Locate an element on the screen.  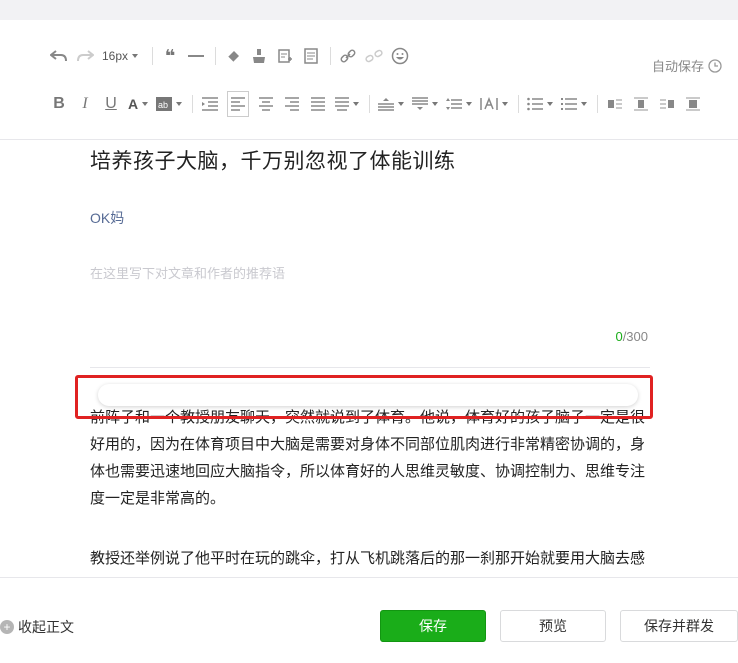
save-and-publish-button: 保存并群发 is located at coordinates (679, 626).